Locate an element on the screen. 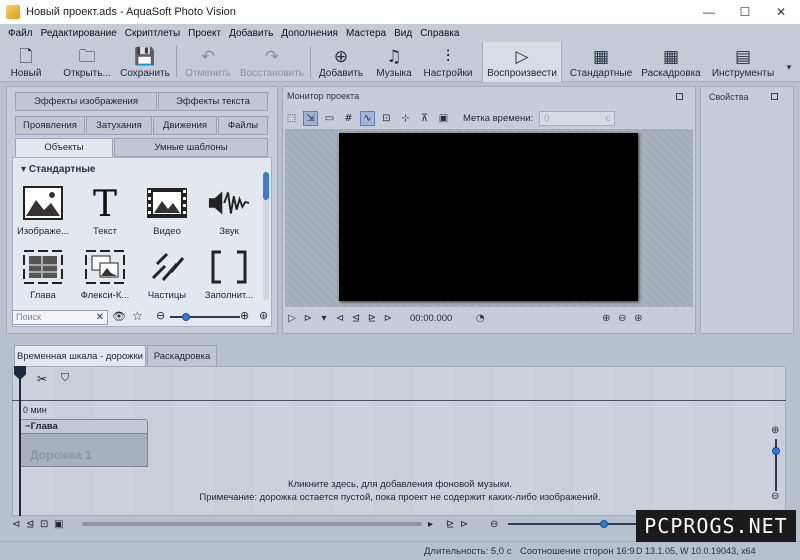 Image resolution: width=800 pixels, height=560 pixels. menu-file: Файл is located at coordinates (20, 33).